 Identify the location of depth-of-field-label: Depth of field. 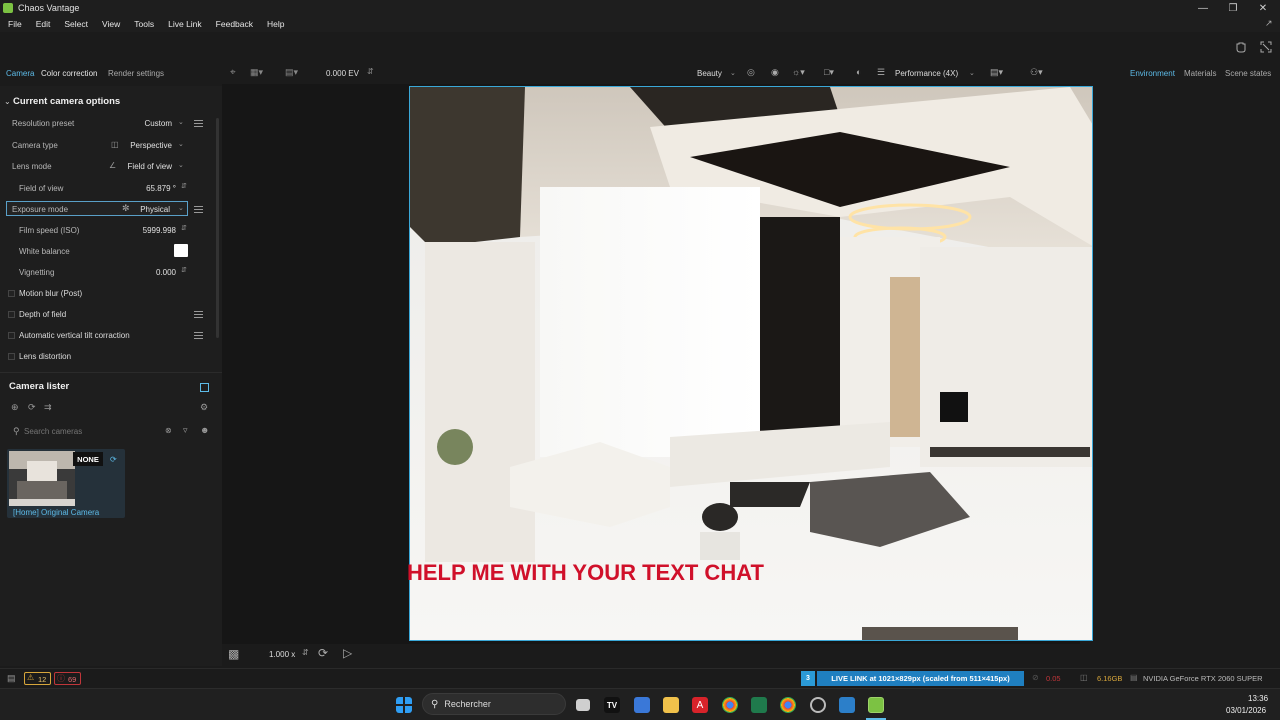
(43, 314).